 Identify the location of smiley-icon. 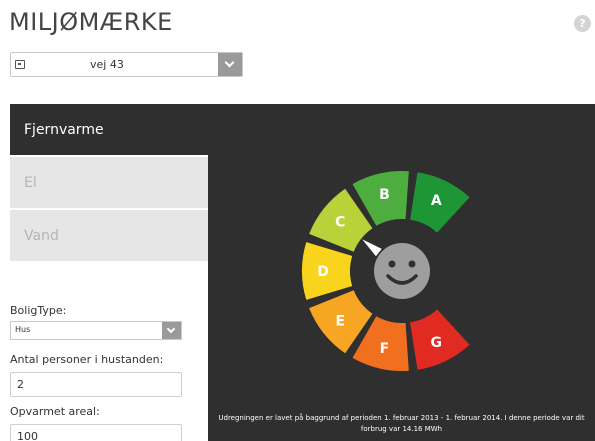
(402, 271).